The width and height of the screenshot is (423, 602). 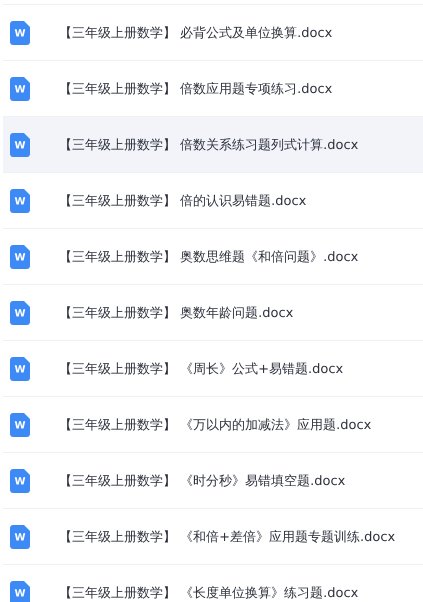 I want to click on file-row: W 【三年级上册数学】 《和倍+差倍》应用题专题训练.docx, so click(x=213, y=536).